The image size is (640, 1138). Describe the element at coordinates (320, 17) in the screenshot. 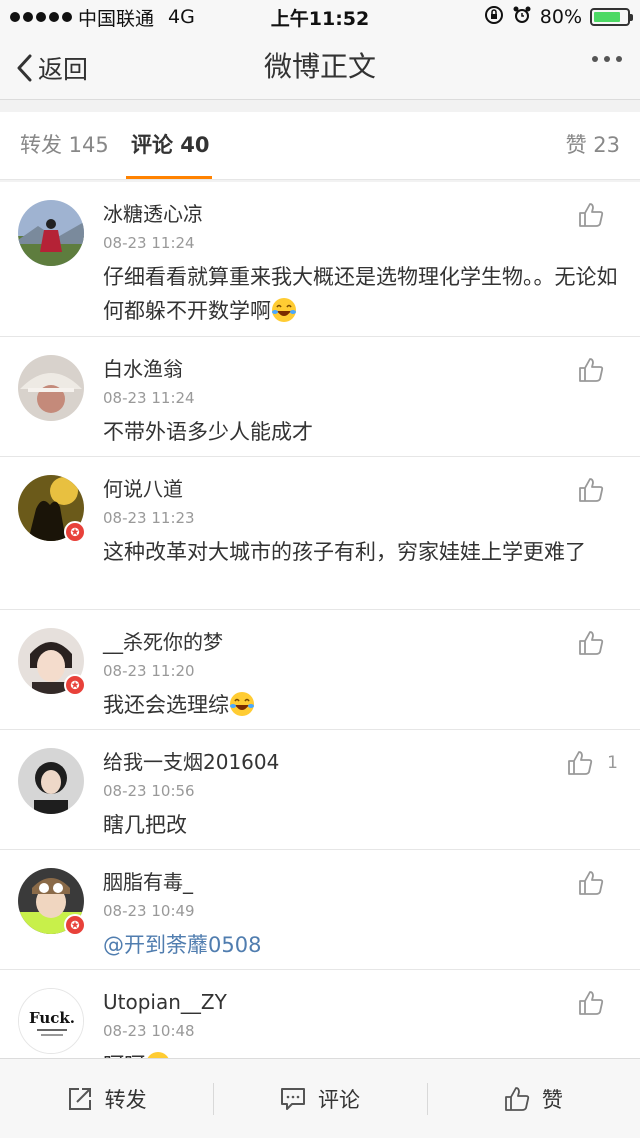

I see `status-bar: 中国联通 4G 上午11:52 80%` at that location.